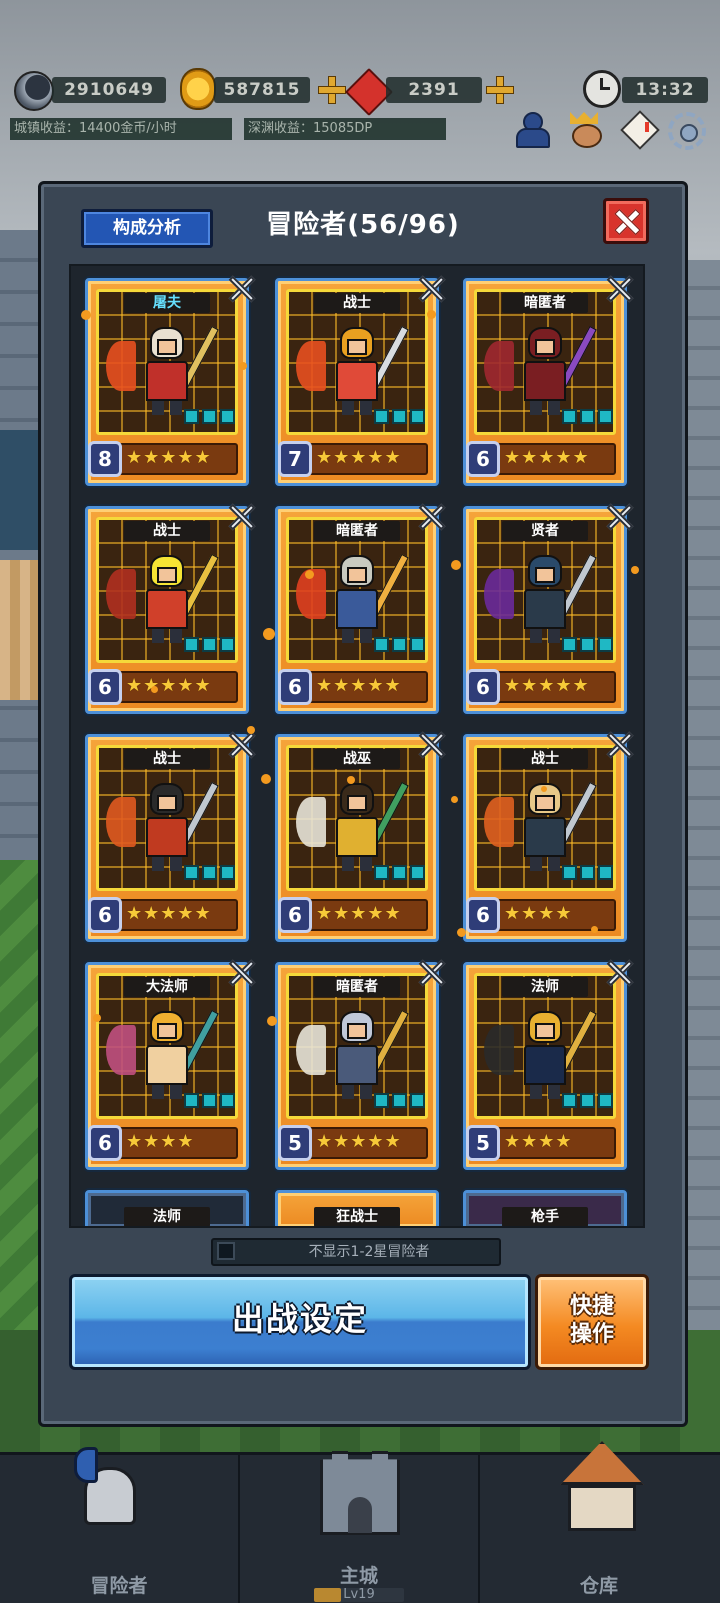 The height and width of the screenshot is (1603, 720). I want to click on adventurer-count: (56/96), so click(403, 225).